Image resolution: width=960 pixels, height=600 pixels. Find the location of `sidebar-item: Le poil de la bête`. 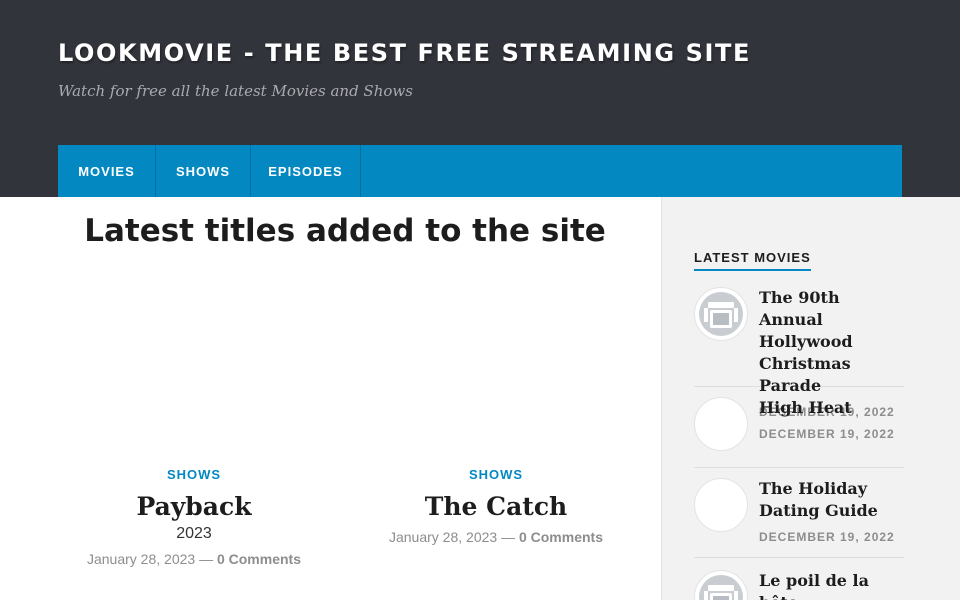

sidebar-item: Le poil de la bête is located at coordinates (799, 585).